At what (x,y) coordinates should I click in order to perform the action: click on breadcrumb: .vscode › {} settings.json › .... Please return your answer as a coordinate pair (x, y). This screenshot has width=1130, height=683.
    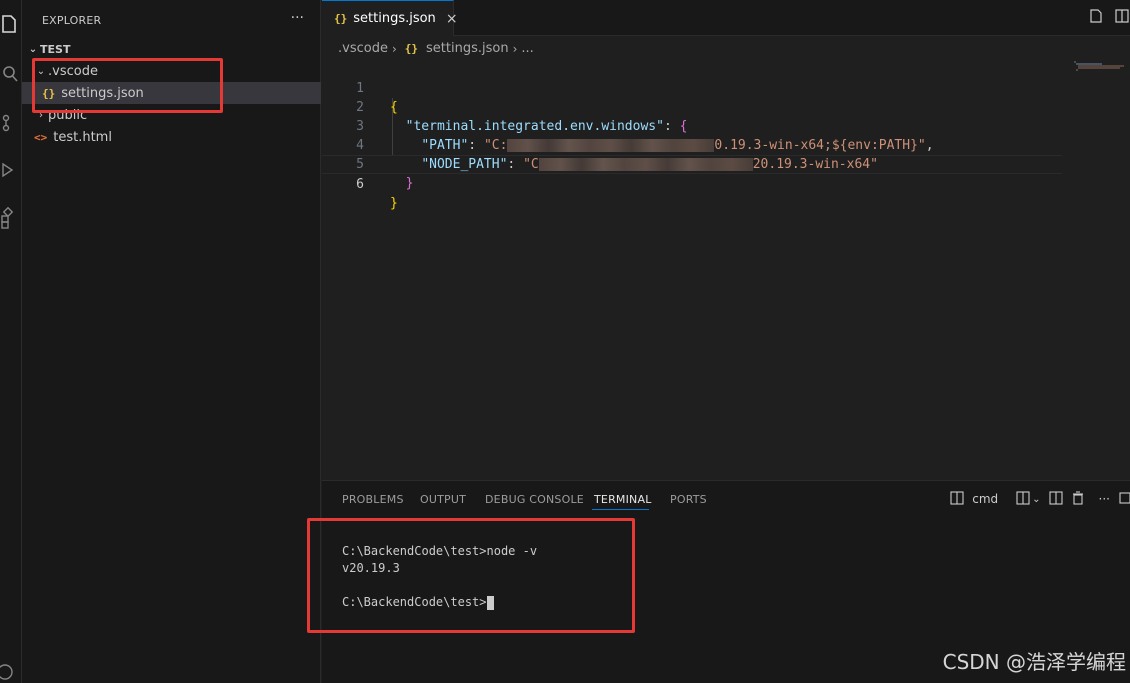
    Looking at the image, I should click on (436, 48).